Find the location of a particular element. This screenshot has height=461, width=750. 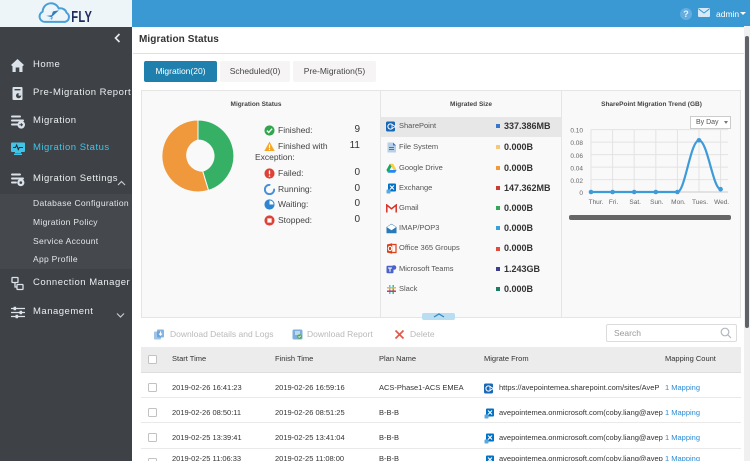

svg-text: 0.08 is located at coordinates (576, 143).